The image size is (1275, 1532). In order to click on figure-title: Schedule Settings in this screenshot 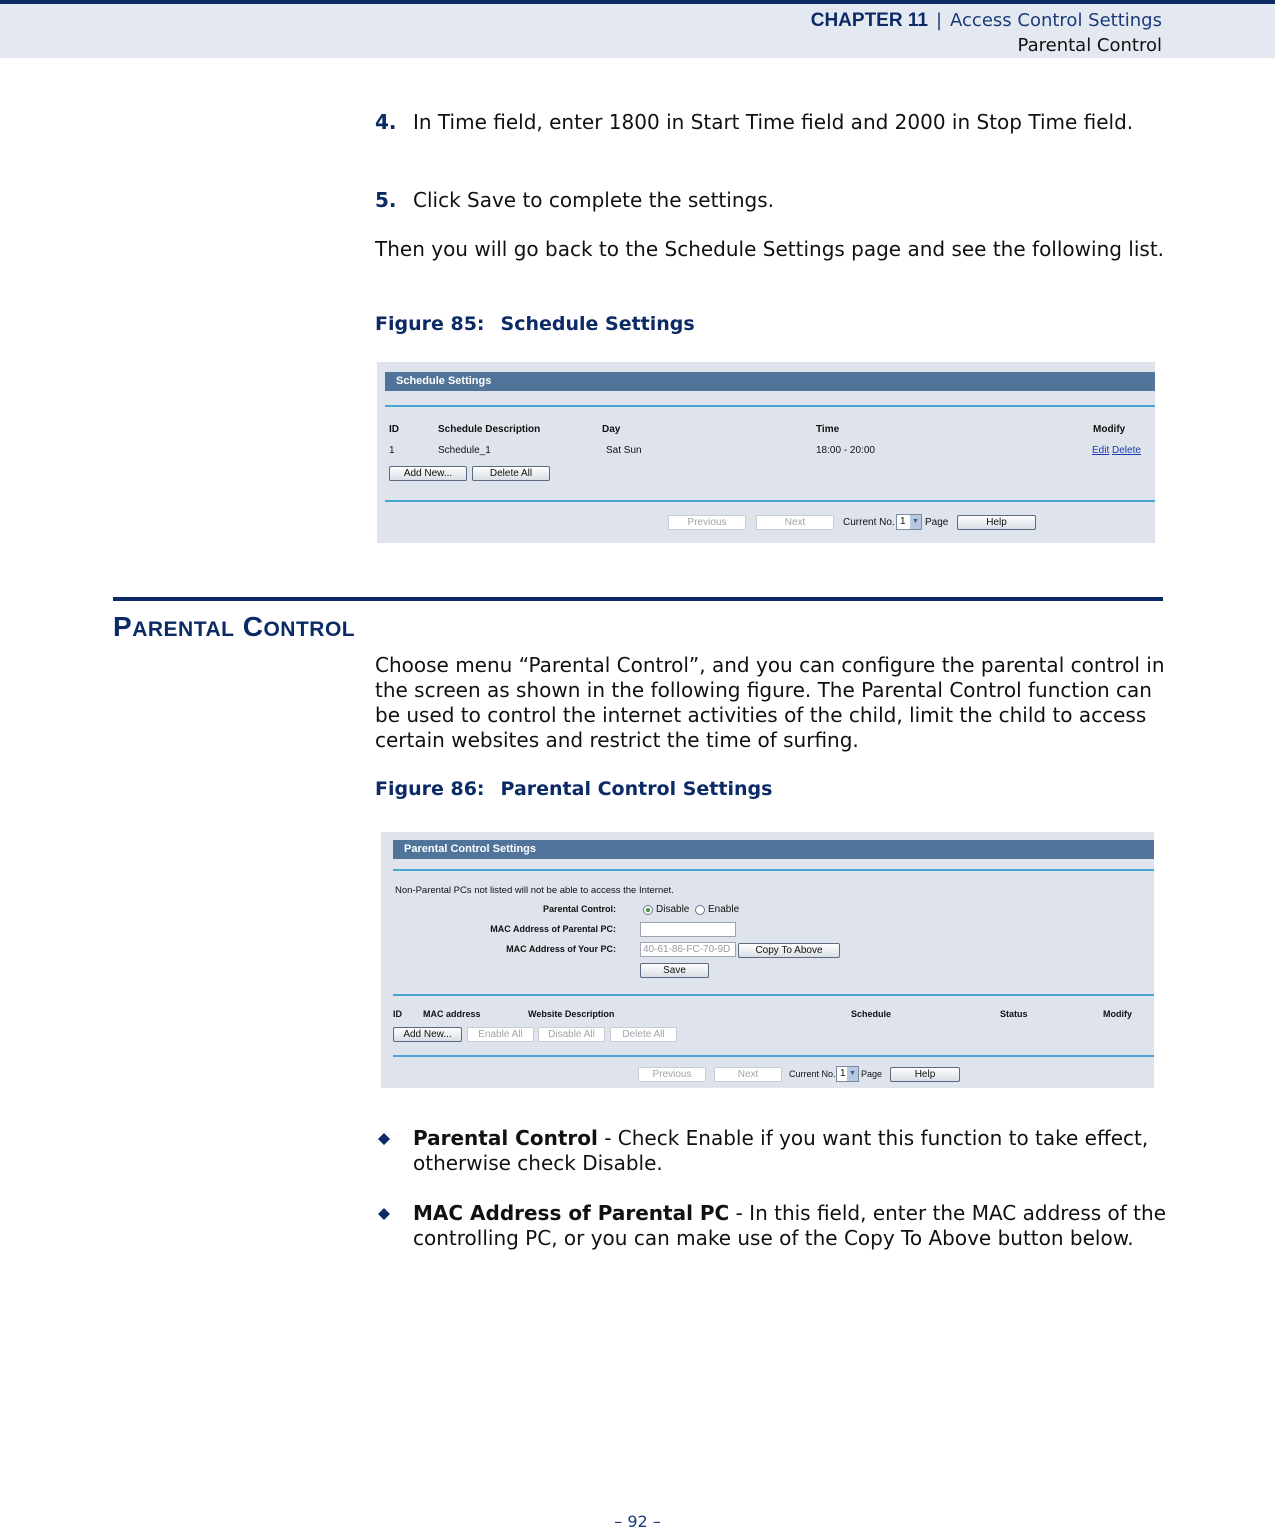, I will do `click(597, 324)`.